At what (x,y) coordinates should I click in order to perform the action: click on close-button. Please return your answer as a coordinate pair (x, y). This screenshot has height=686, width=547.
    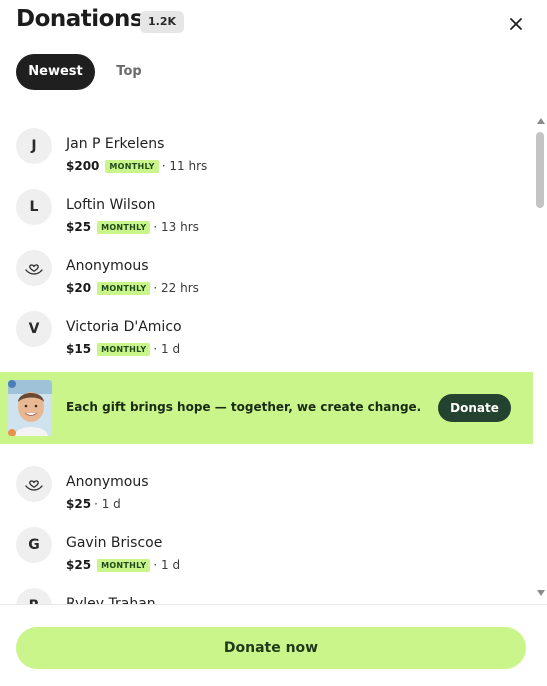
    Looking at the image, I should click on (516, 24).